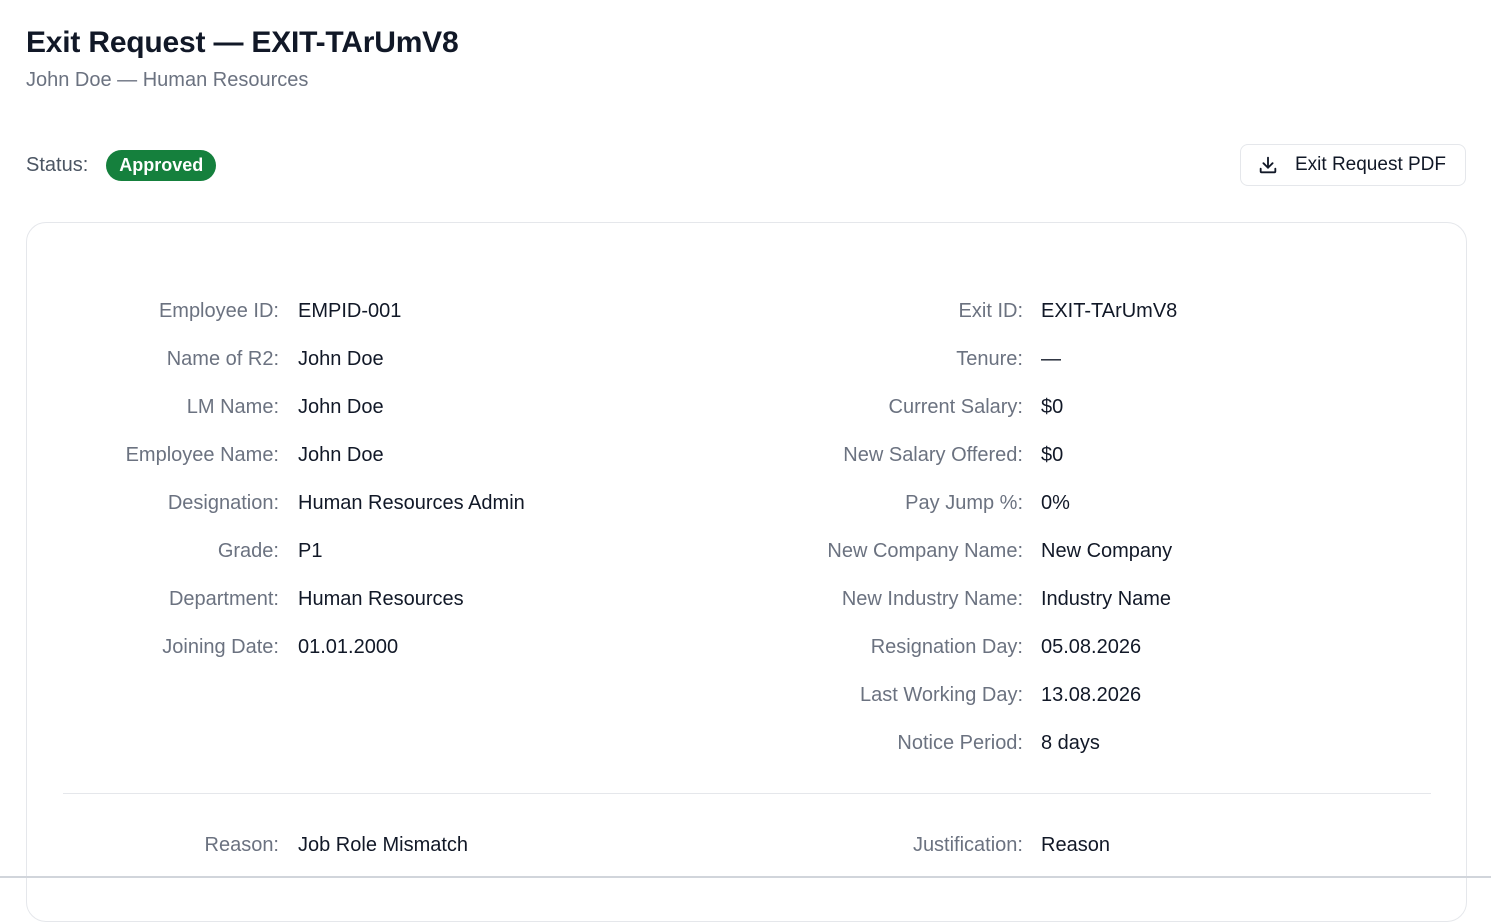 The height and width of the screenshot is (922, 1491). What do you see at coordinates (747, 695) in the screenshot?
I see `field-last-working-day: Last Working Day: 13.08.2026` at bounding box center [747, 695].